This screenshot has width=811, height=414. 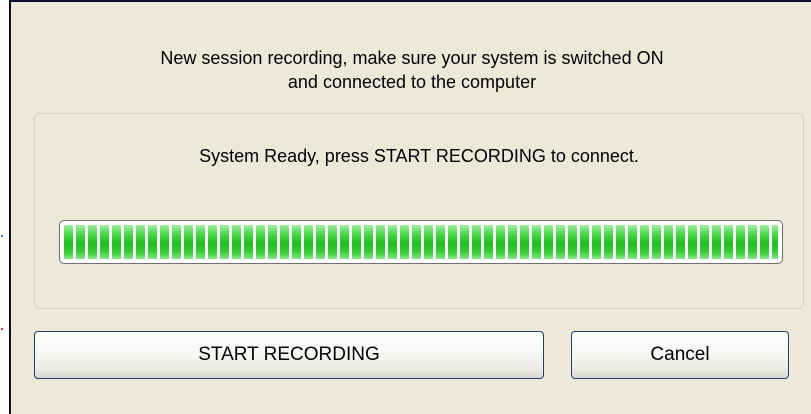 I want to click on instruction-line-2: and connected to the computer, so click(x=412, y=82).